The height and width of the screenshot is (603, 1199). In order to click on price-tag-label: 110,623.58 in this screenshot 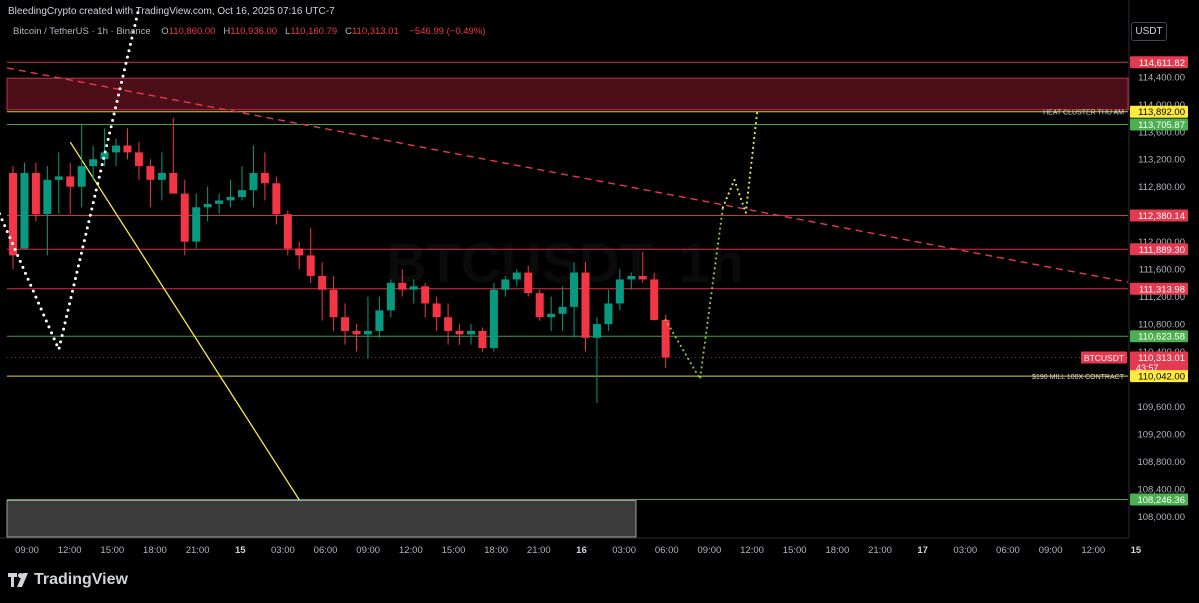, I will do `click(1161, 337)`.